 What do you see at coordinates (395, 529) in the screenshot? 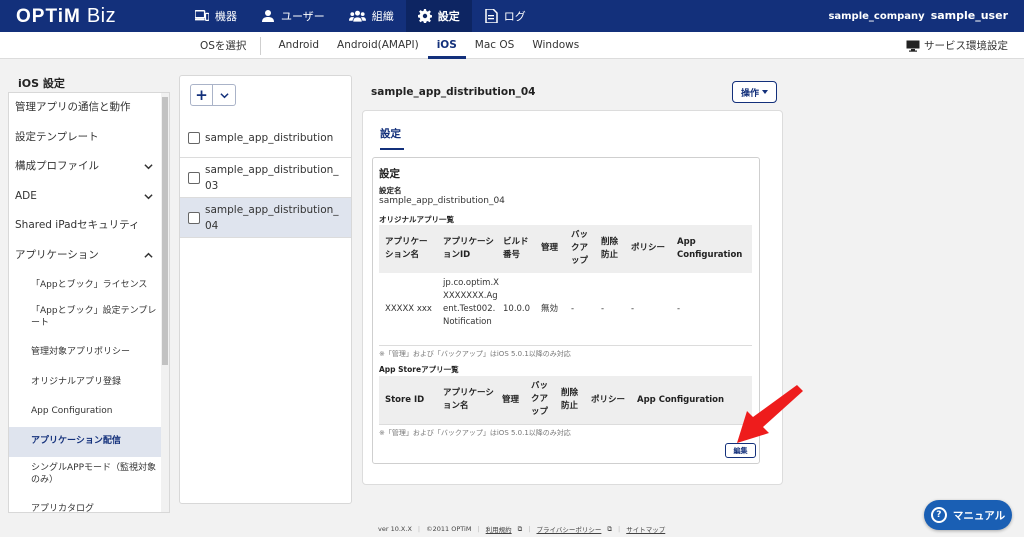
I see `version-text: ver 10.X.X` at bounding box center [395, 529].